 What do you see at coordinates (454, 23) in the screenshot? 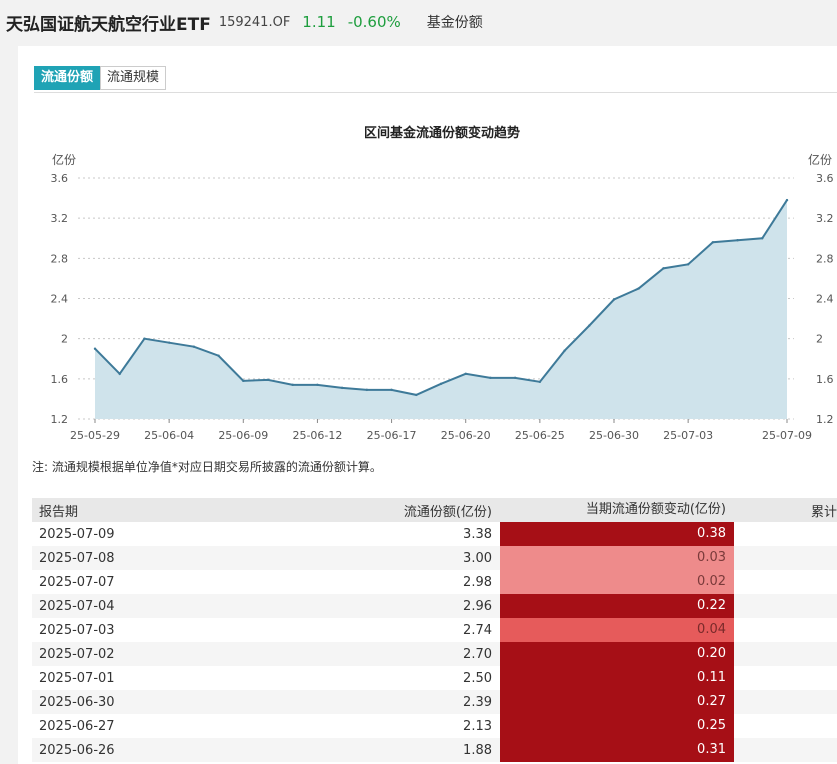
I see `section-title: 基金份额` at bounding box center [454, 23].